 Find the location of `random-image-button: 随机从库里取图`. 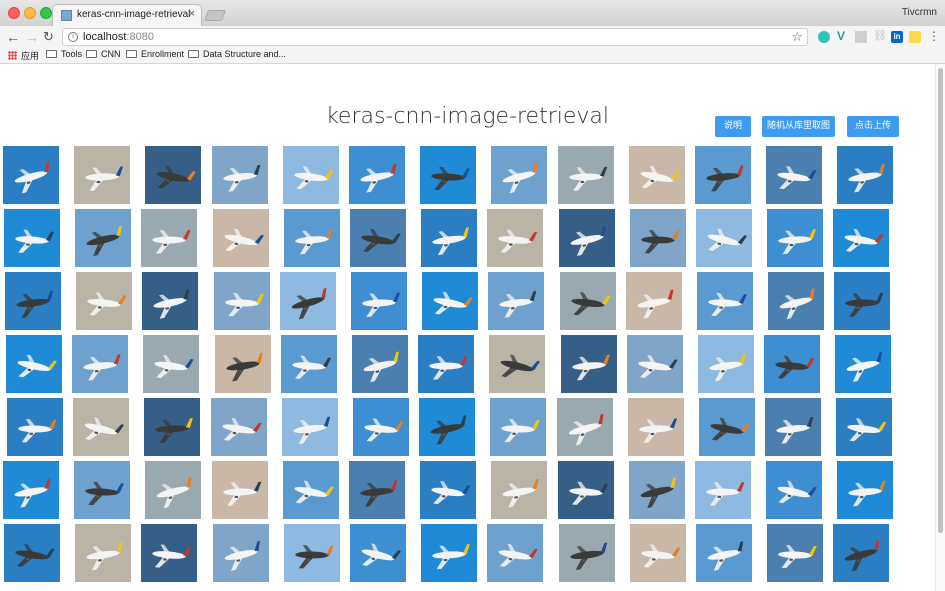

random-image-button: 随机从库里取图 is located at coordinates (798, 126).